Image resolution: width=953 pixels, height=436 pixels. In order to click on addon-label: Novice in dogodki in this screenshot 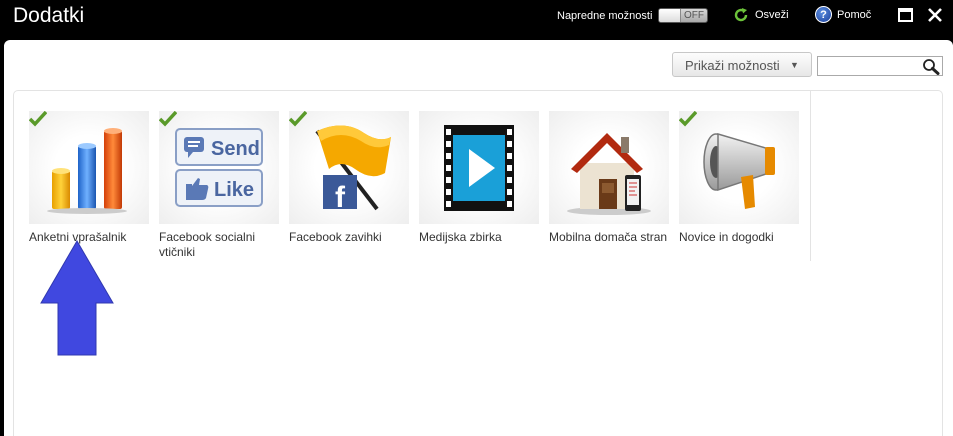, I will do `click(741, 237)`.